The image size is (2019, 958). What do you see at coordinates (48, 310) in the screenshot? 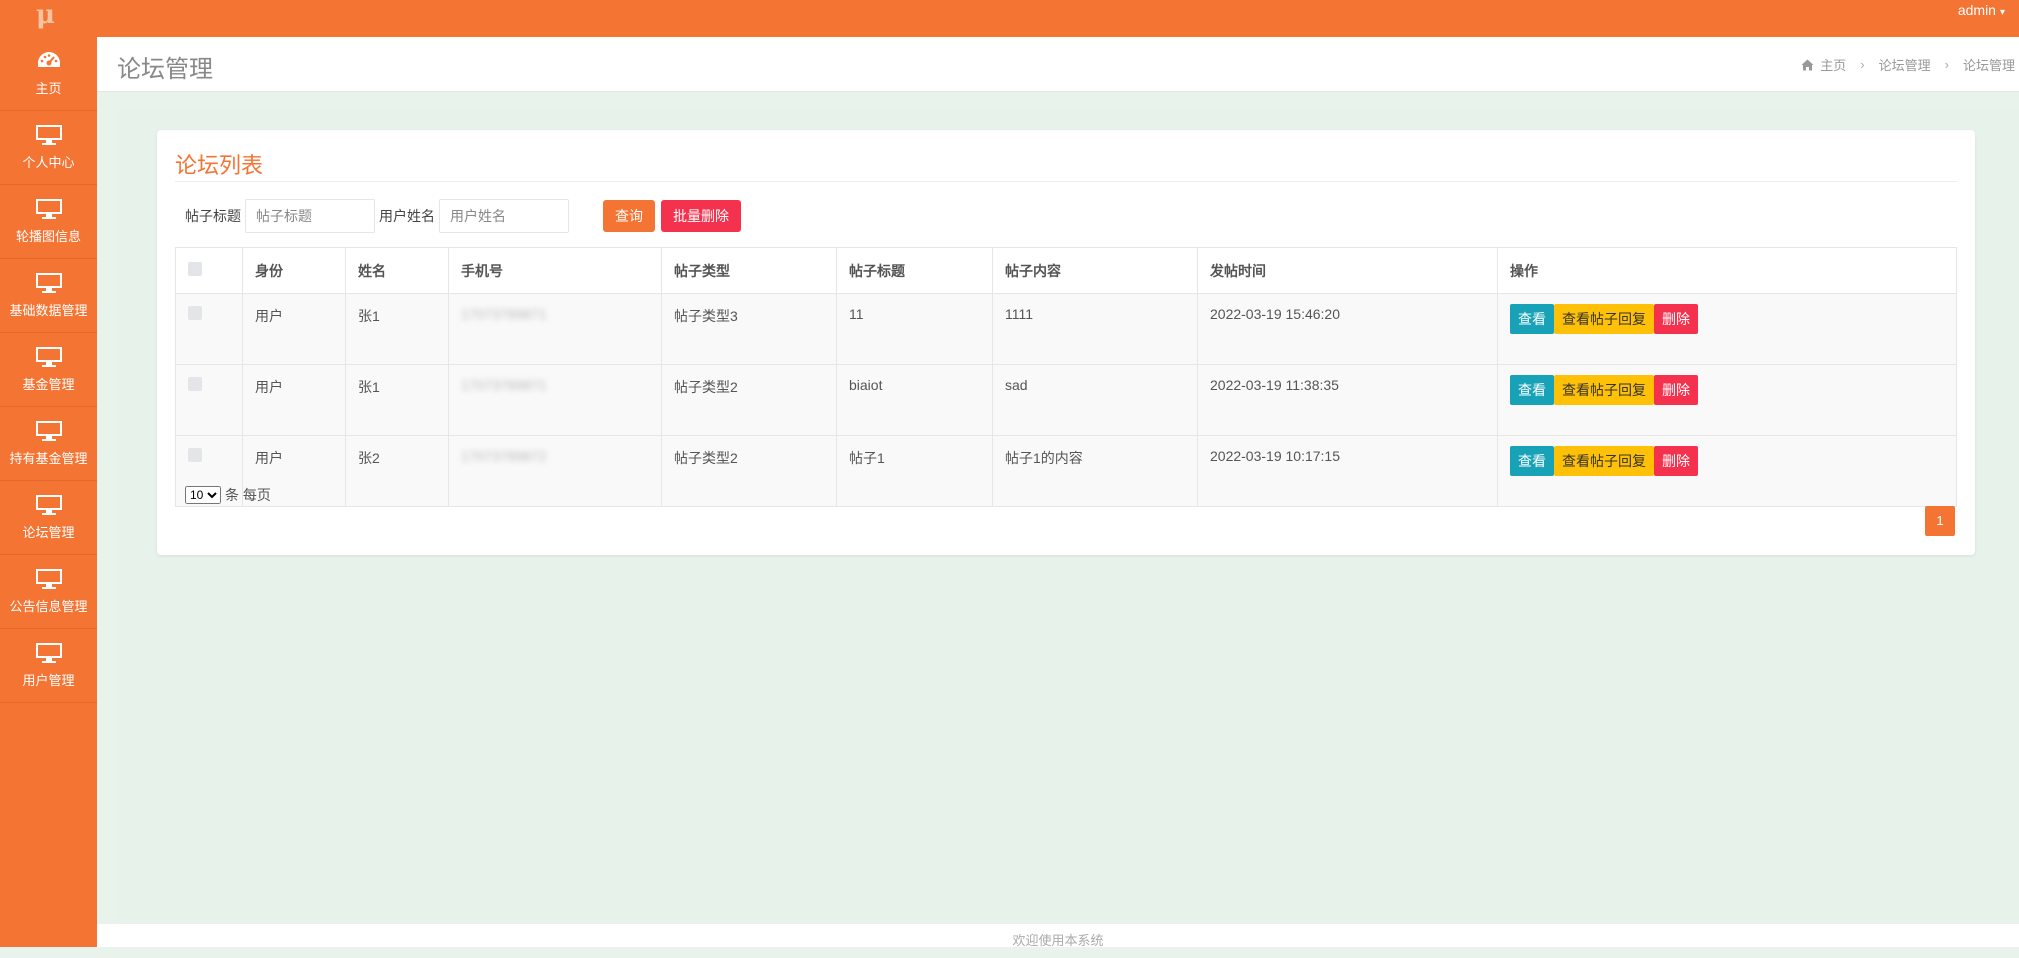
I see `sidebar-item-label: 基础数据管理` at bounding box center [48, 310].